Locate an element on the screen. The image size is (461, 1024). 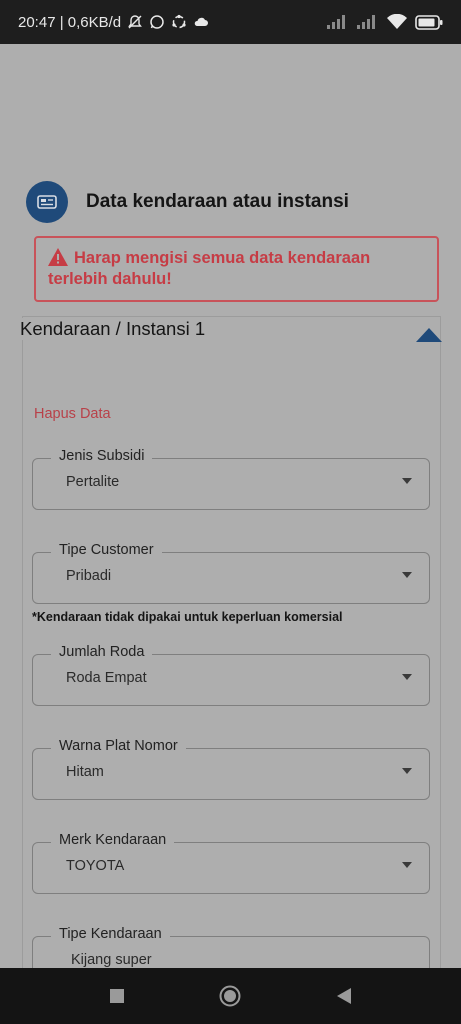
vehicle-brand-select: Merk Kendaraan TOYOTA is located at coordinates (231, 863).